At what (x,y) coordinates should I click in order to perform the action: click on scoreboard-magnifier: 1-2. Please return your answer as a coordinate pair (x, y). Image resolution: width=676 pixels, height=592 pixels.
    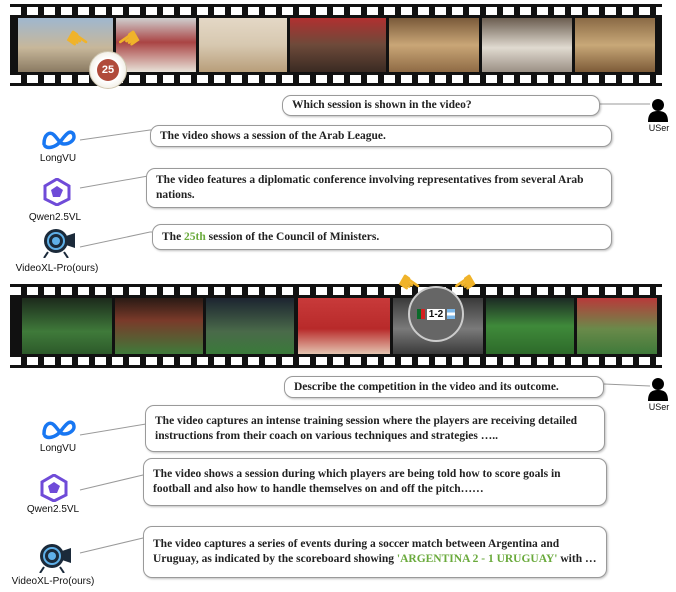
    Looking at the image, I should click on (436, 314).